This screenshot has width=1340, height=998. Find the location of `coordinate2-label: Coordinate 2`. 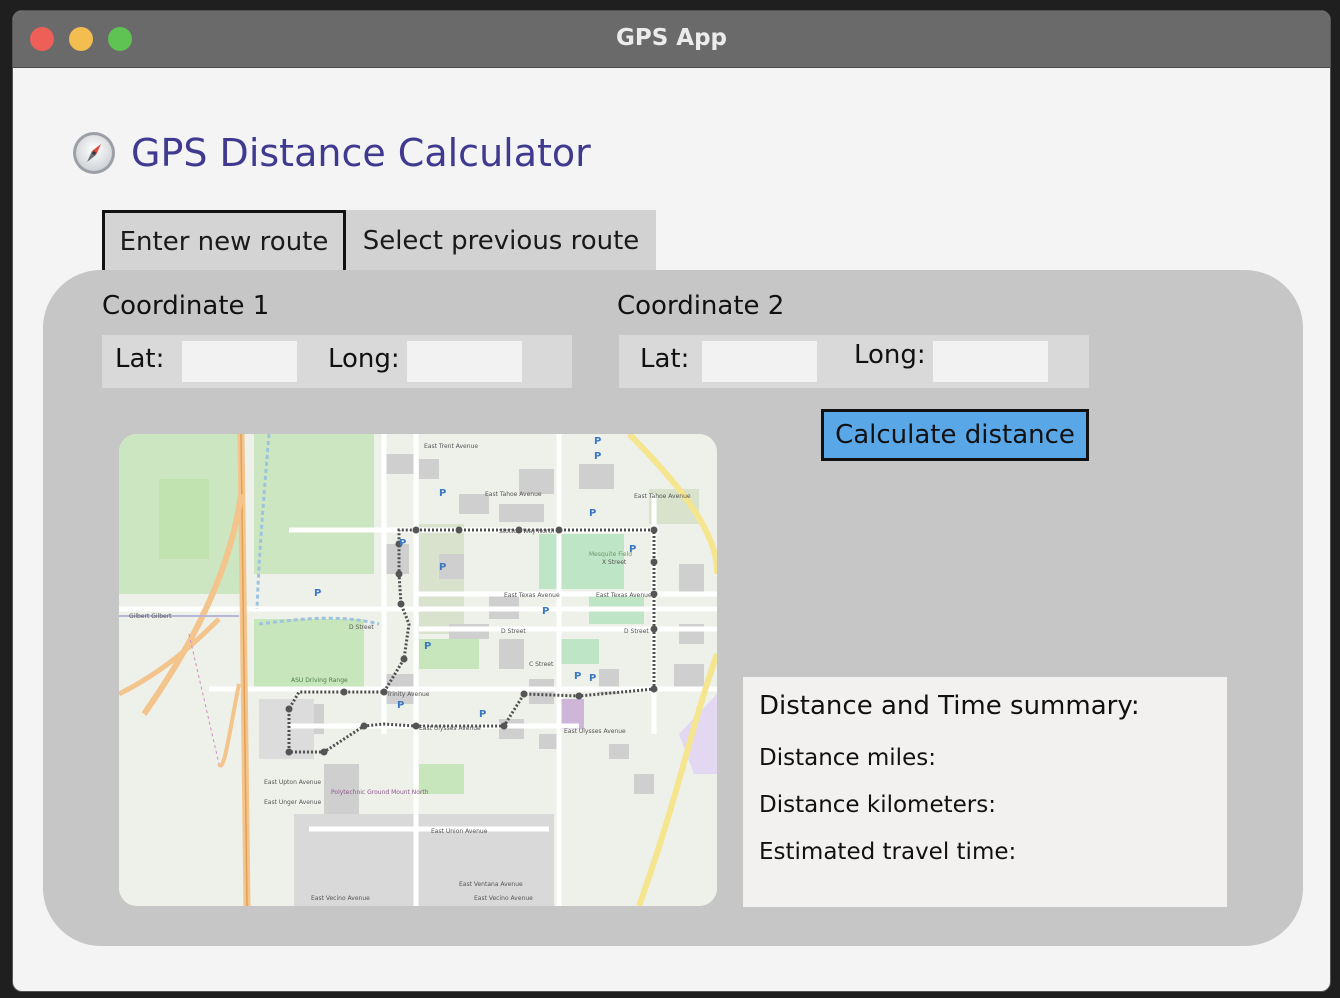

coordinate2-label: Coordinate 2 is located at coordinates (701, 306).